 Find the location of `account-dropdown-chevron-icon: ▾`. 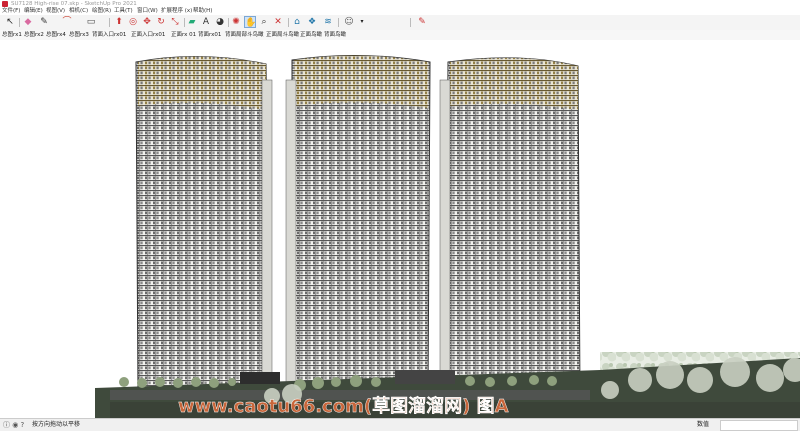

account-dropdown-chevron-icon: ▾ is located at coordinates (362, 22).